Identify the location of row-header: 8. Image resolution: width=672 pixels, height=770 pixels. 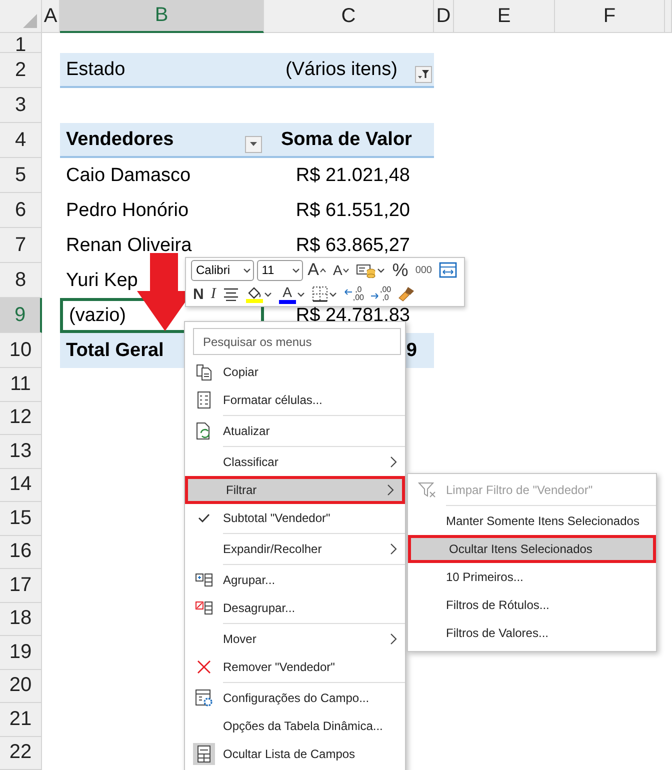
(21, 280).